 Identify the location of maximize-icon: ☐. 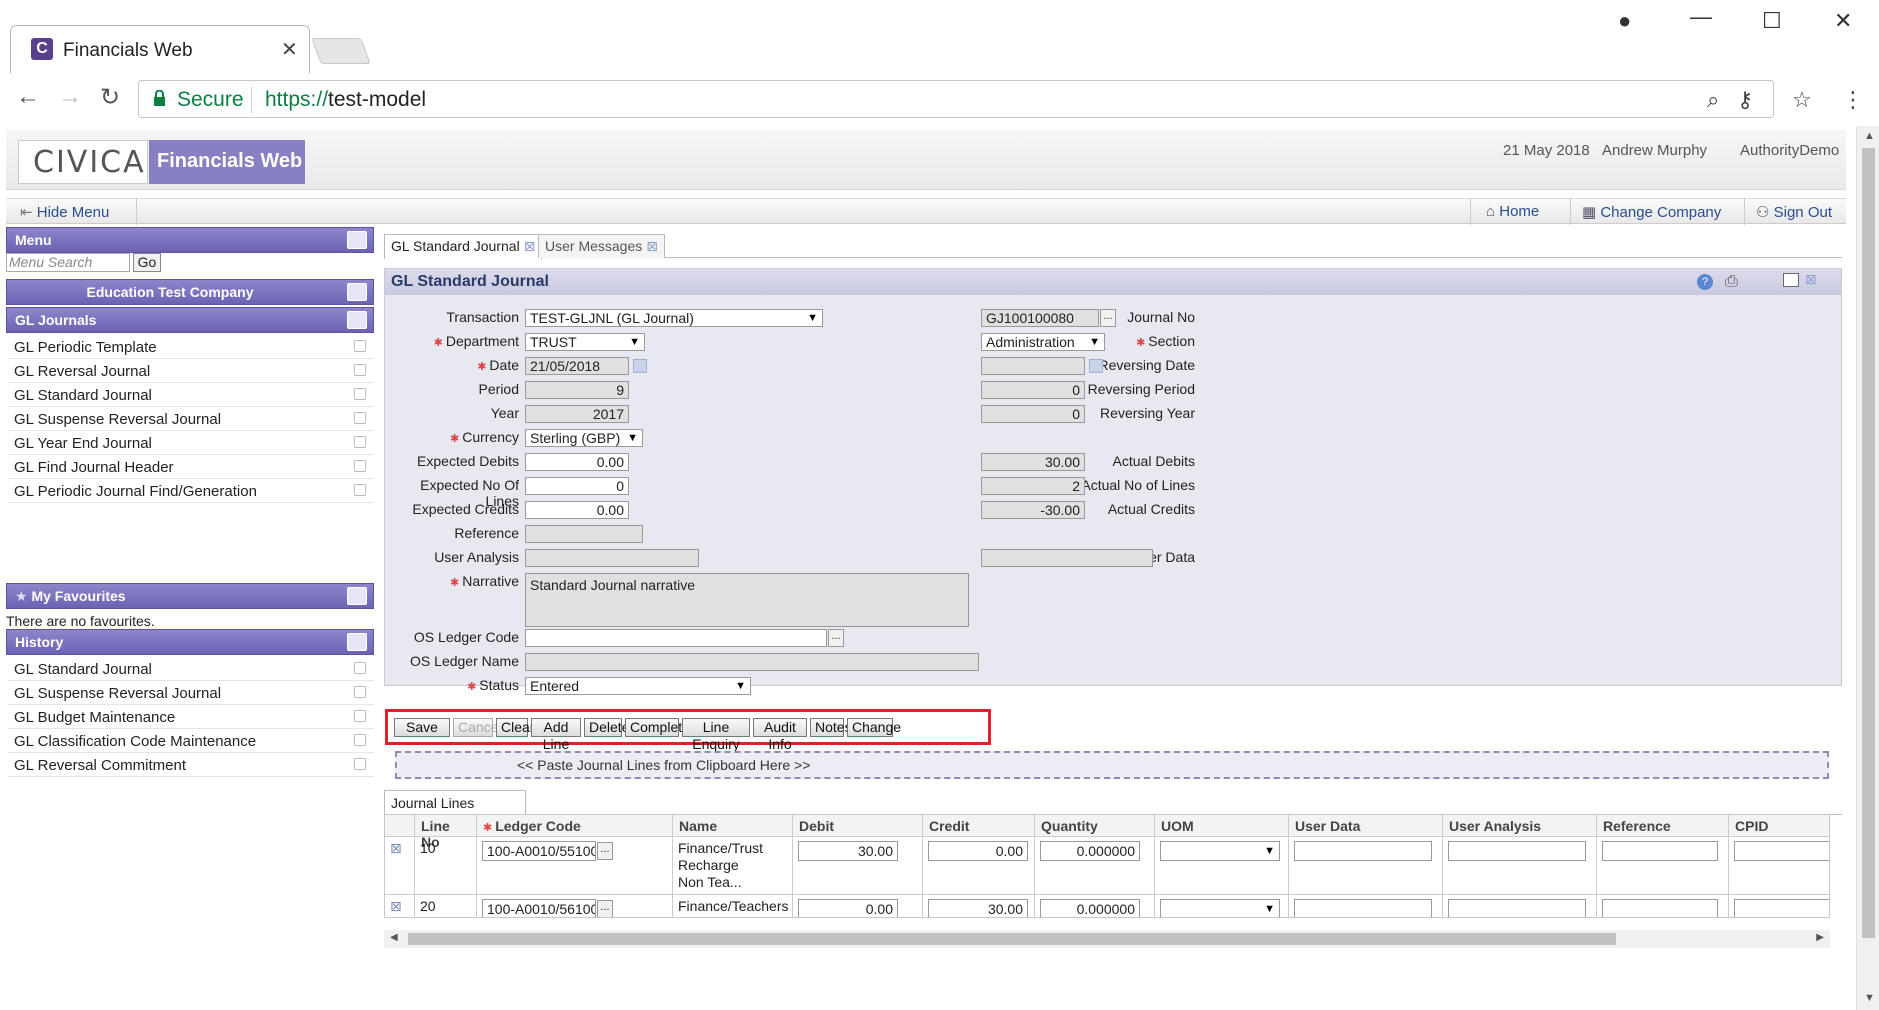
(1772, 21).